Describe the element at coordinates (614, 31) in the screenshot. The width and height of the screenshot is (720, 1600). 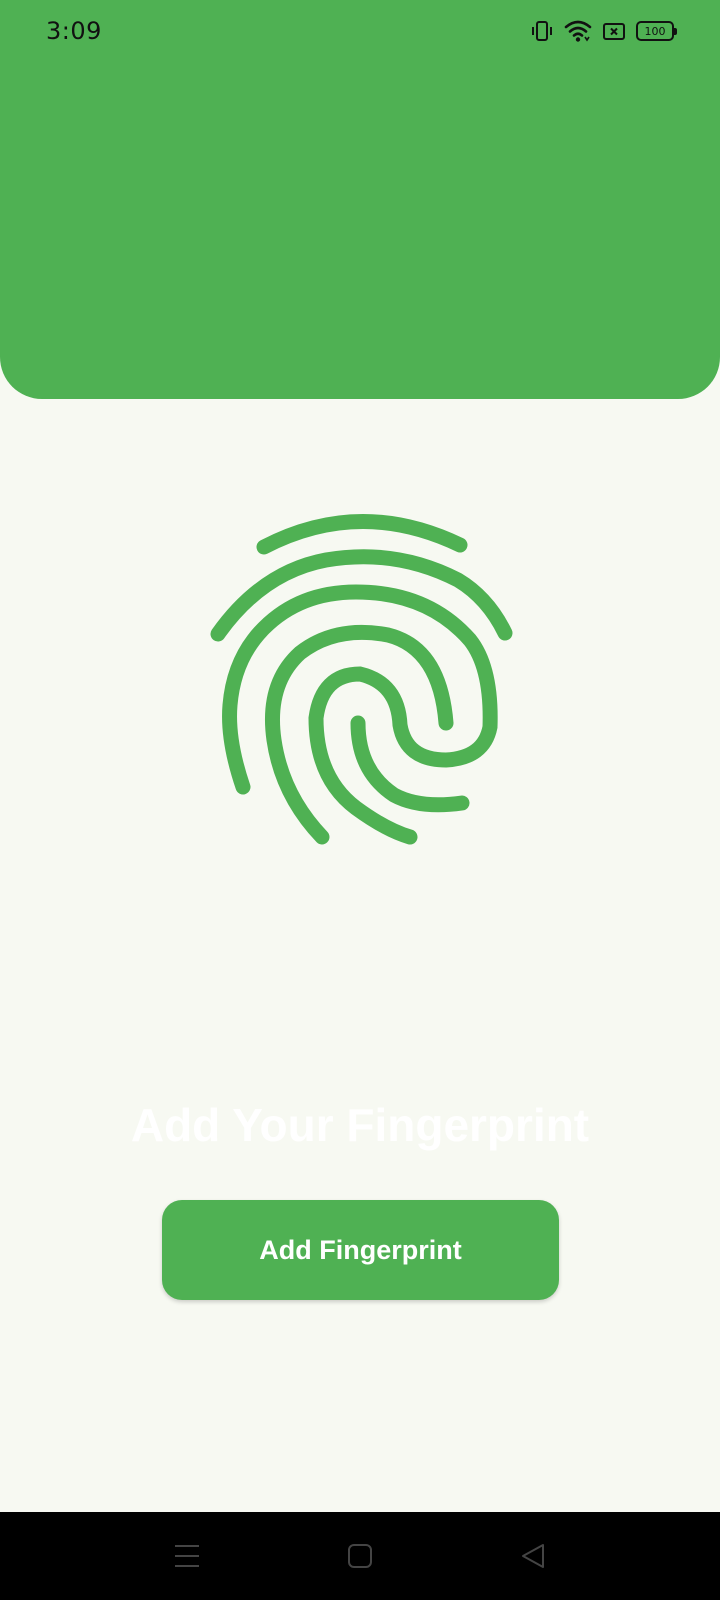
I see `sim-error-icon` at that location.